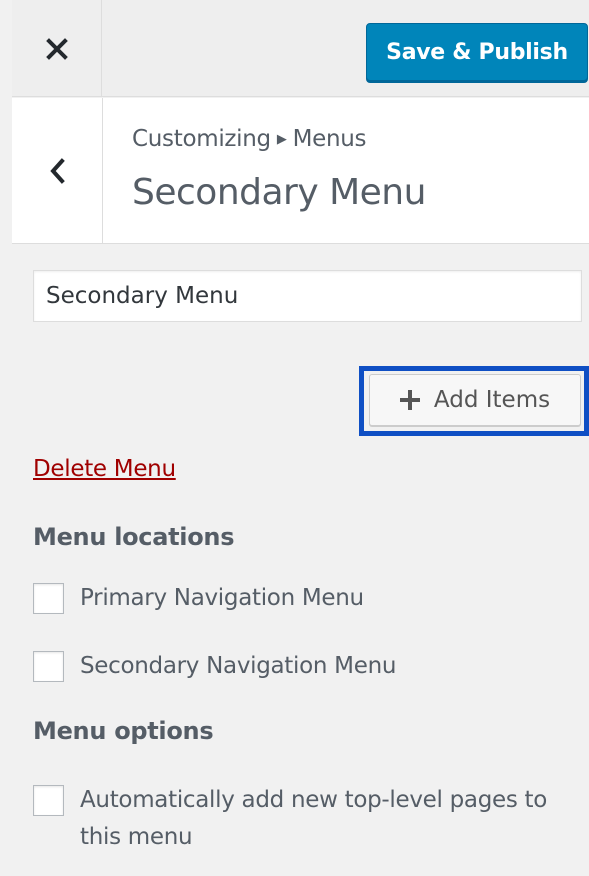  Describe the element at coordinates (48, 598) in the screenshot. I see `location-primary-checkbox` at that location.